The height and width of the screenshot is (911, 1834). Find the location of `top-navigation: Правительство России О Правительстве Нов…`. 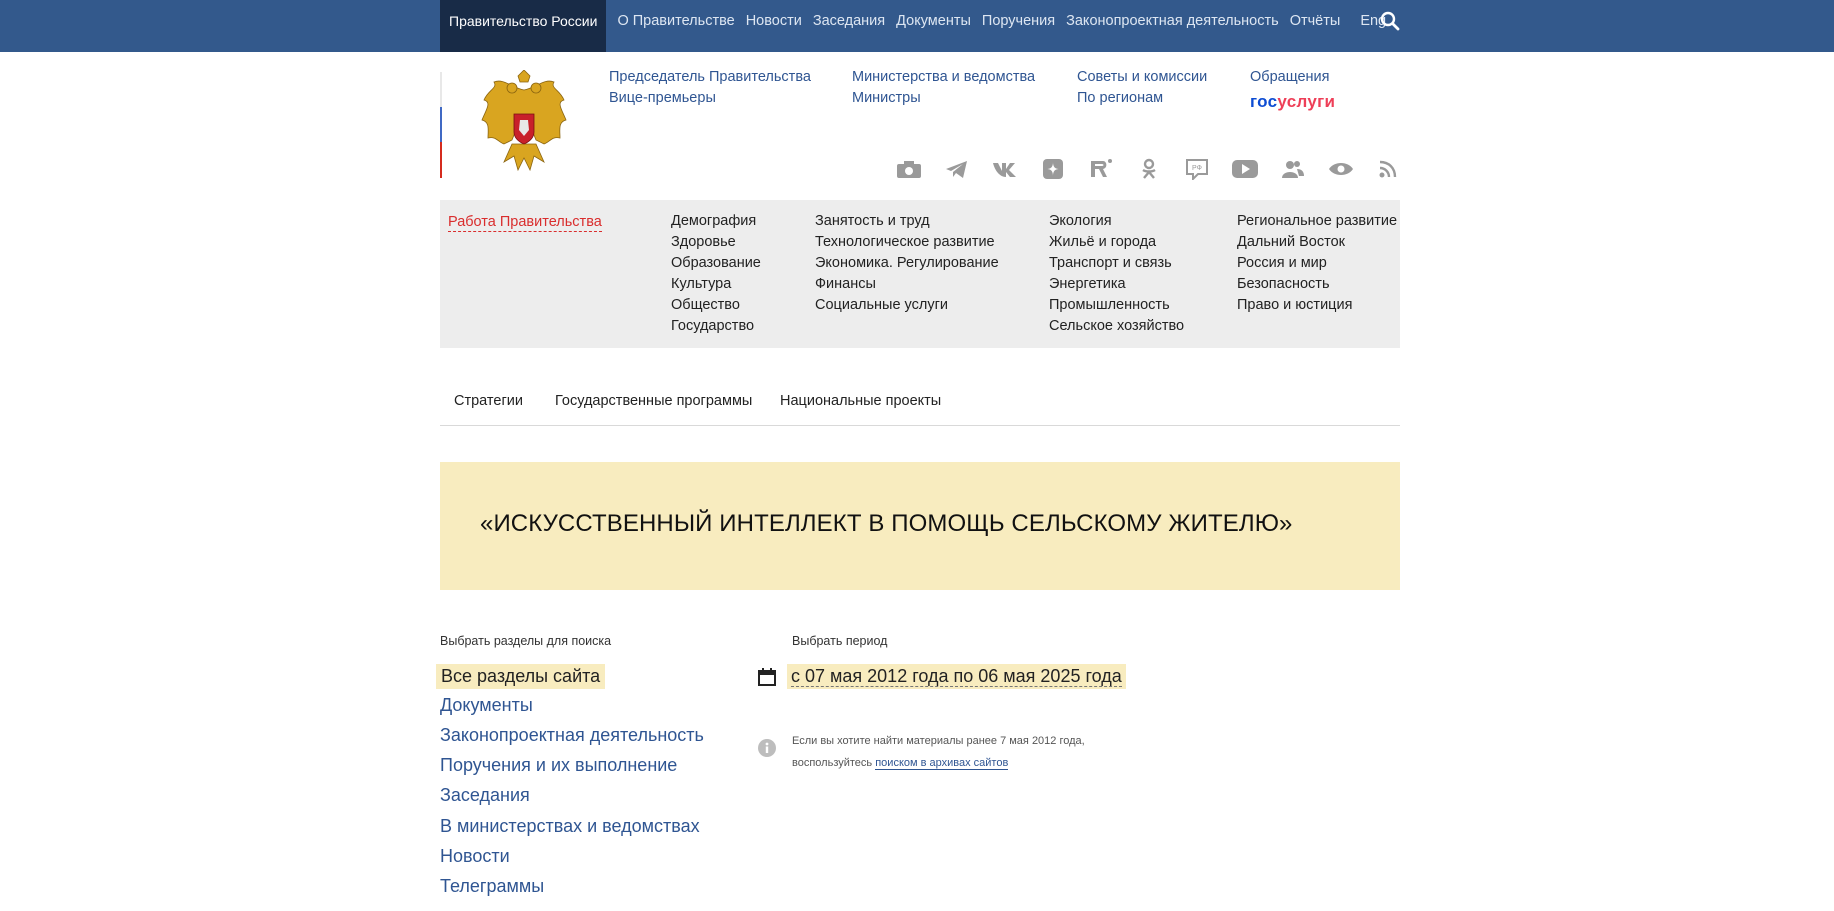

top-navigation: Правительство России О Правительстве Нов… is located at coordinates (913, 26).